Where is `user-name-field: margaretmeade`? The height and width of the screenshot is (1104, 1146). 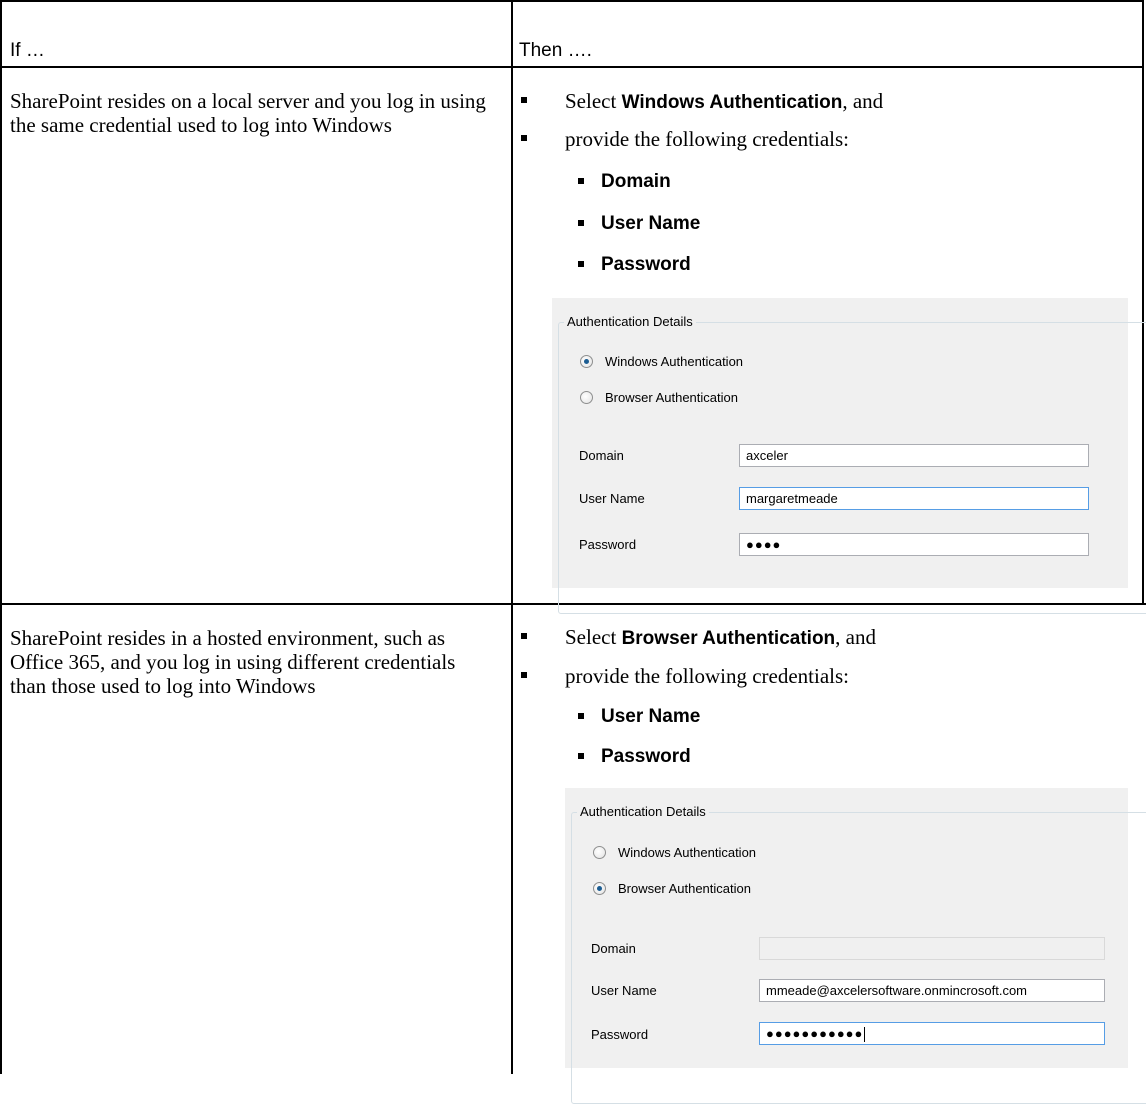
user-name-field: margaretmeade is located at coordinates (914, 498).